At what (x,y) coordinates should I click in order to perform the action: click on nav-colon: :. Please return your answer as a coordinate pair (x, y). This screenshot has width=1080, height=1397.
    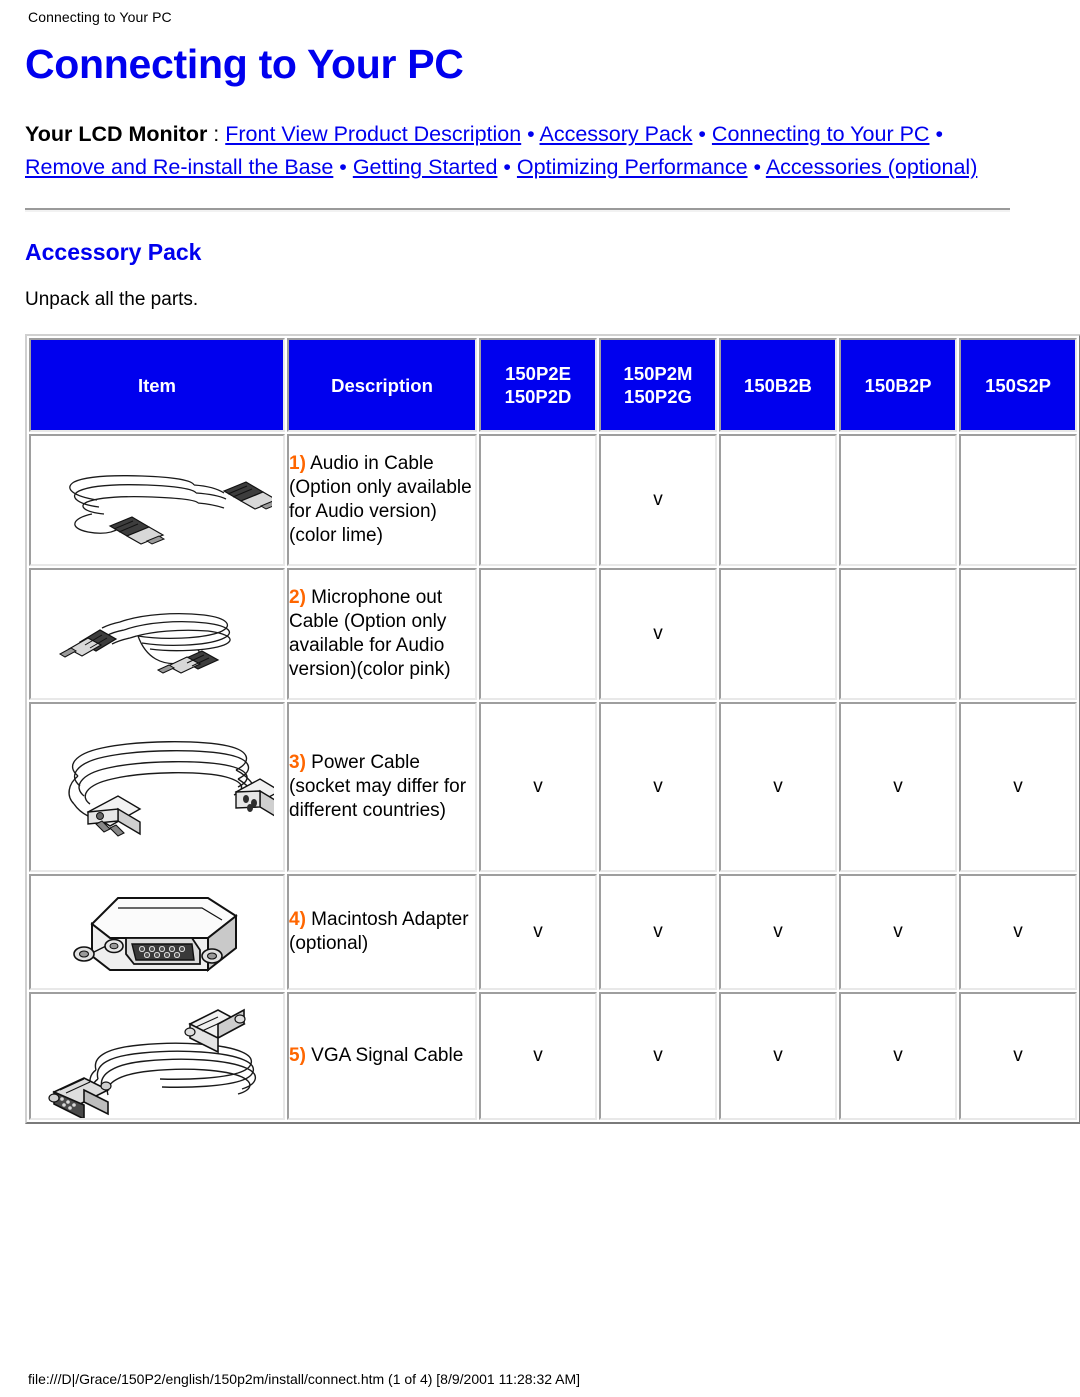
    Looking at the image, I should click on (216, 134).